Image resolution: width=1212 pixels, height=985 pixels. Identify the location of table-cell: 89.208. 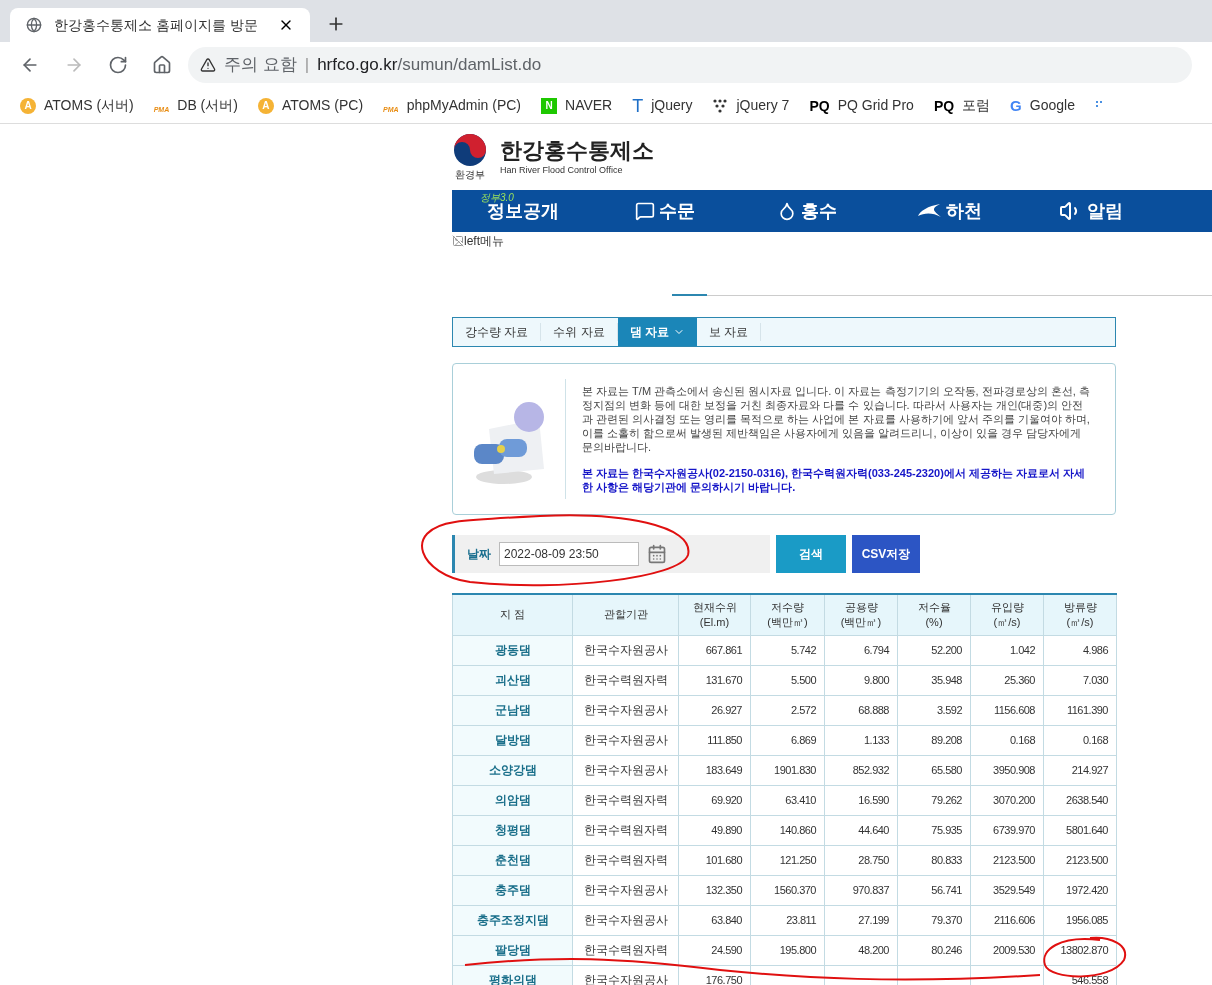
(934, 740).